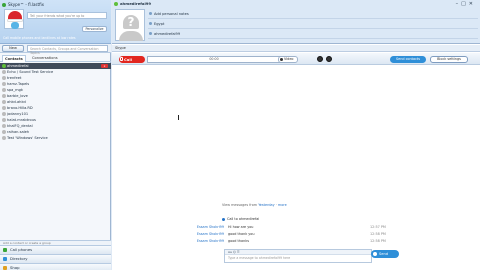  Describe the element at coordinates (30, 72) in the screenshot. I see `contact-name: Echo / Sound Test Service` at that location.